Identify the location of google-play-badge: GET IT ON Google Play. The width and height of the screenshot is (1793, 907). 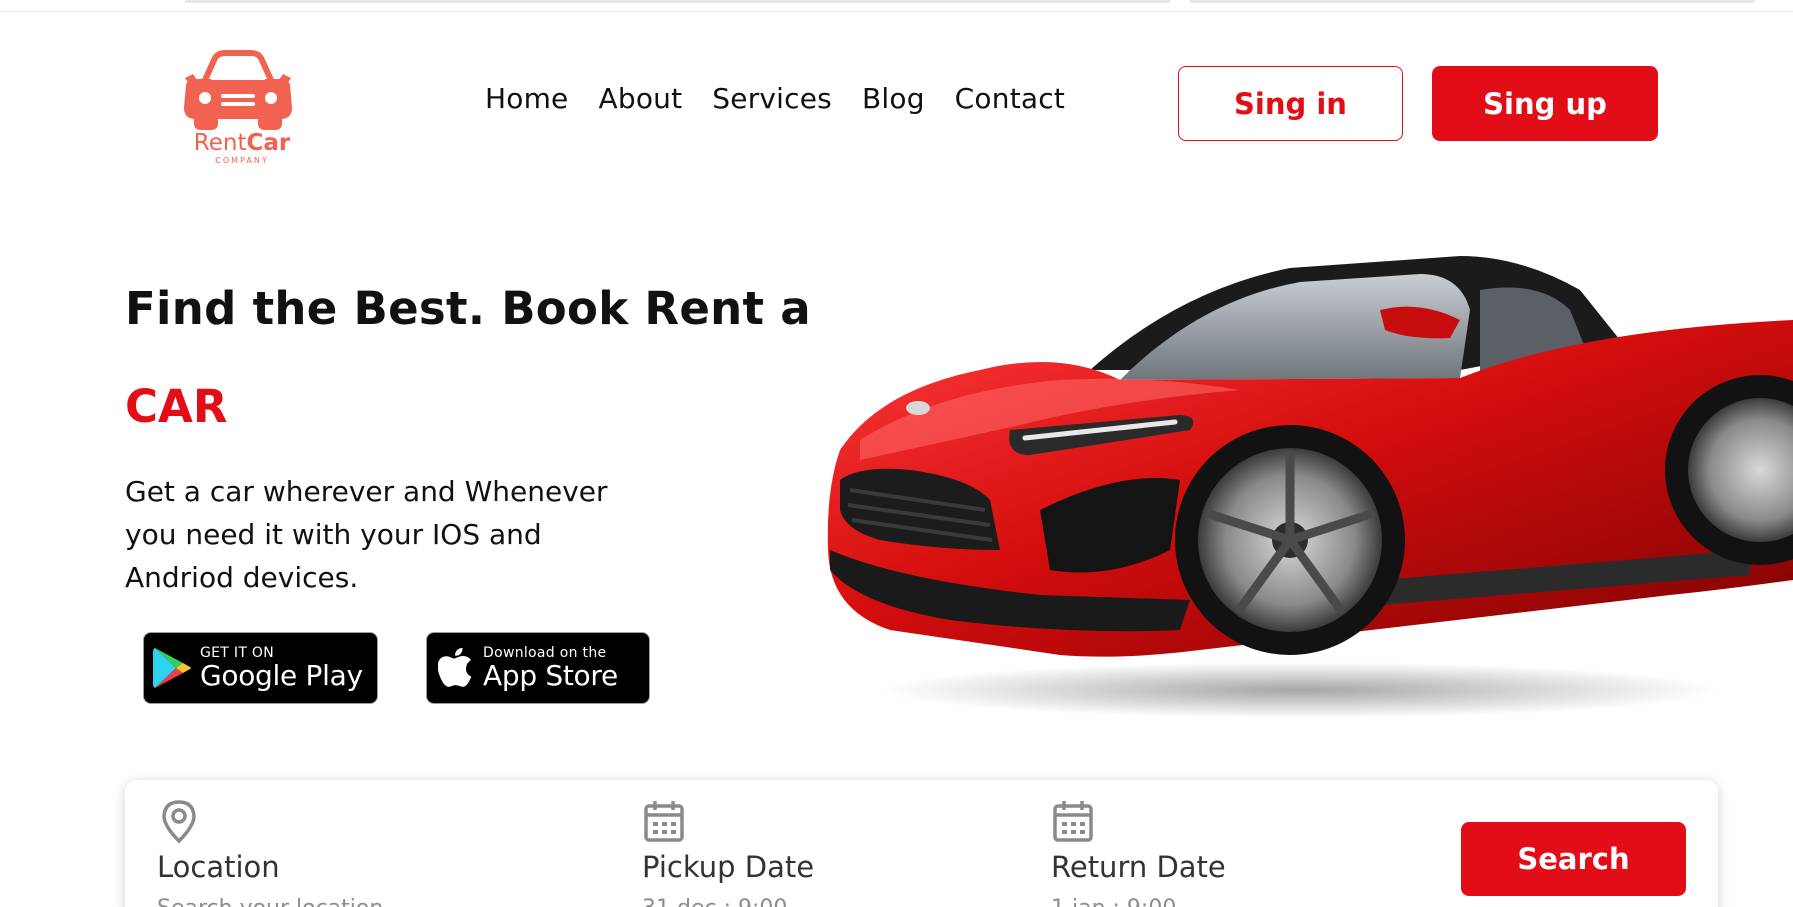
(260, 668).